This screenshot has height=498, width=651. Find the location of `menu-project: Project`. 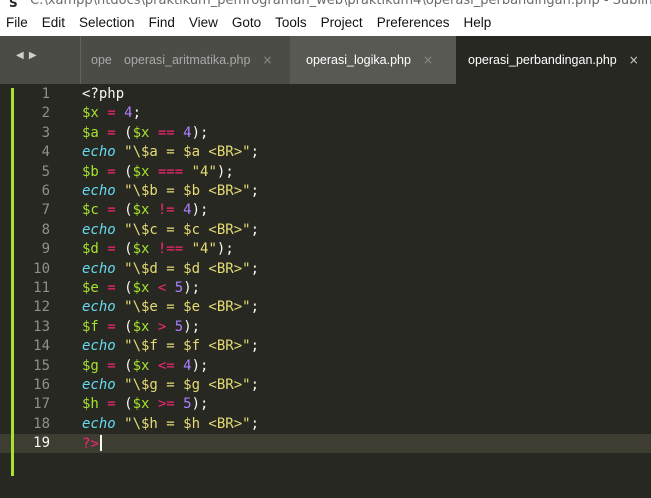

menu-project: Project is located at coordinates (342, 22).